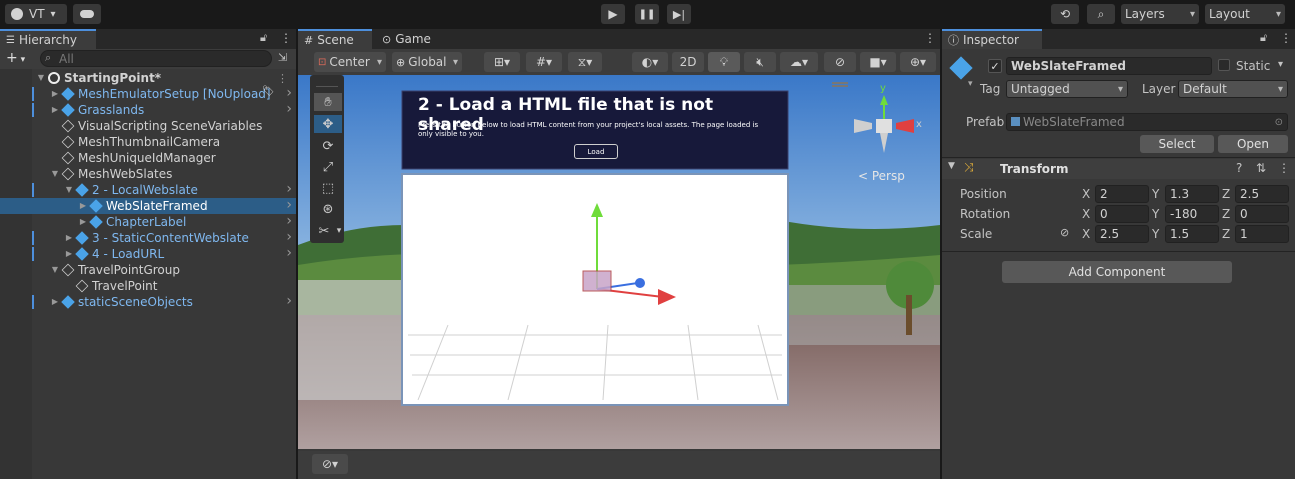 The image size is (1295, 479). I want to click on tab-inspector: ⓘ Inspector, so click(992, 39).